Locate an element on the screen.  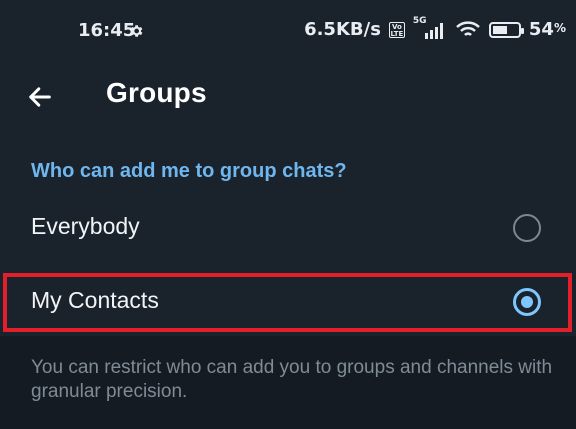
back-button is located at coordinates (40, 97).